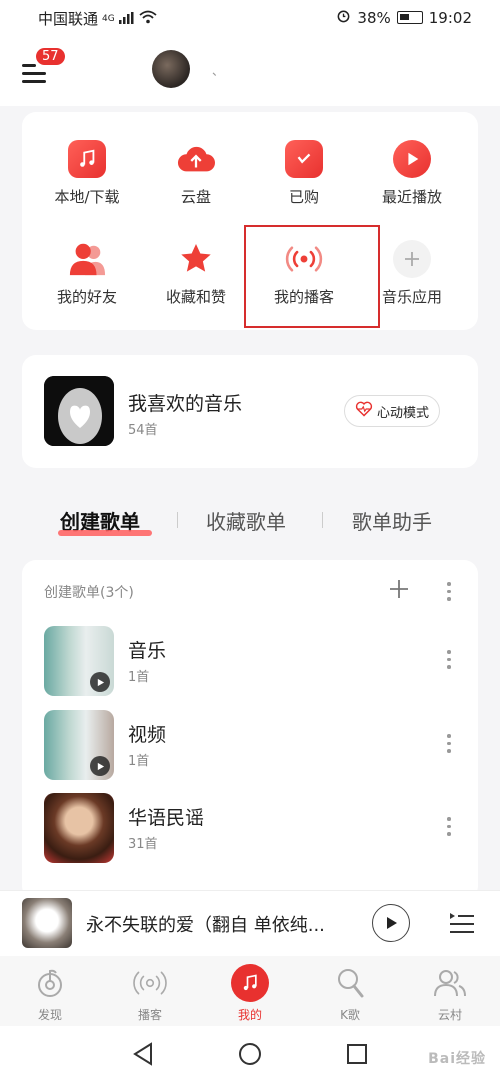 The height and width of the screenshot is (1083, 500). Describe the element at coordinates (148, 19) in the screenshot. I see `wifi-icon` at that location.